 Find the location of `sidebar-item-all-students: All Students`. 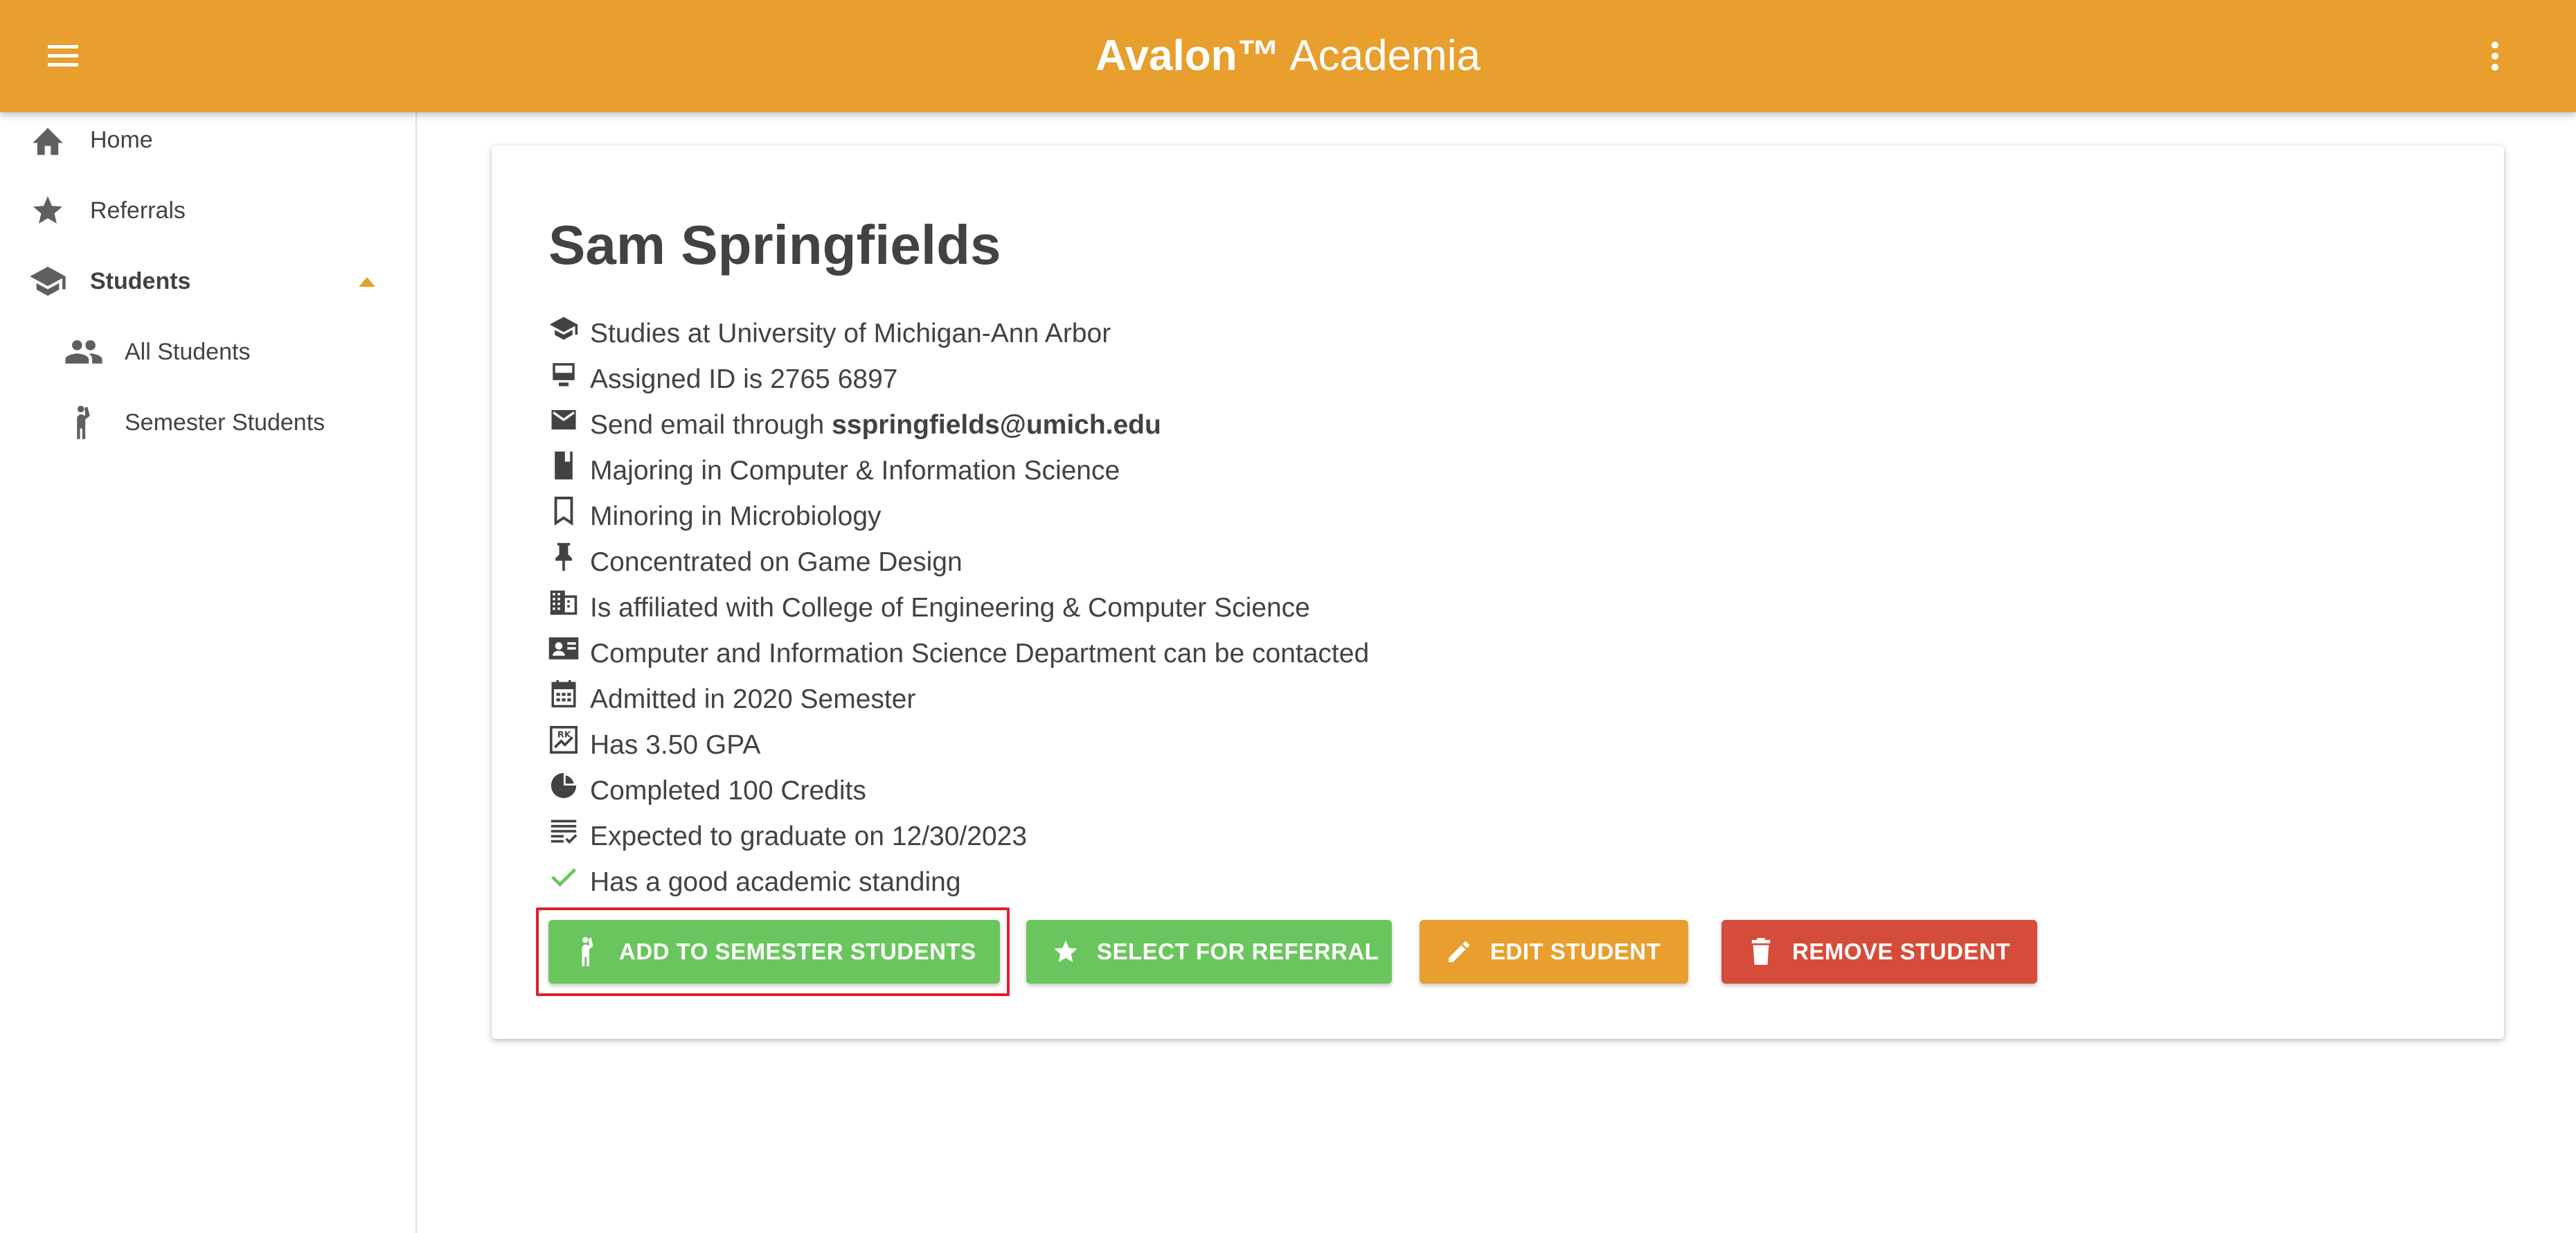

sidebar-item-all-students: All Students is located at coordinates (207, 352).